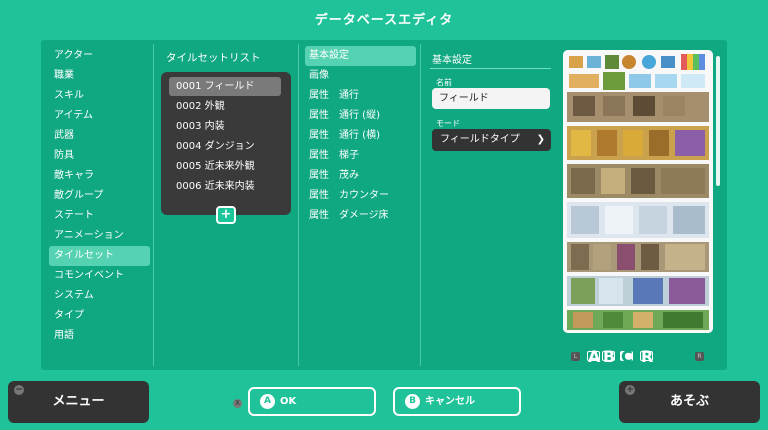 This screenshot has width=768, height=430. Describe the element at coordinates (99, 176) in the screenshot. I see `category-enemy: 敵キャラ` at that location.